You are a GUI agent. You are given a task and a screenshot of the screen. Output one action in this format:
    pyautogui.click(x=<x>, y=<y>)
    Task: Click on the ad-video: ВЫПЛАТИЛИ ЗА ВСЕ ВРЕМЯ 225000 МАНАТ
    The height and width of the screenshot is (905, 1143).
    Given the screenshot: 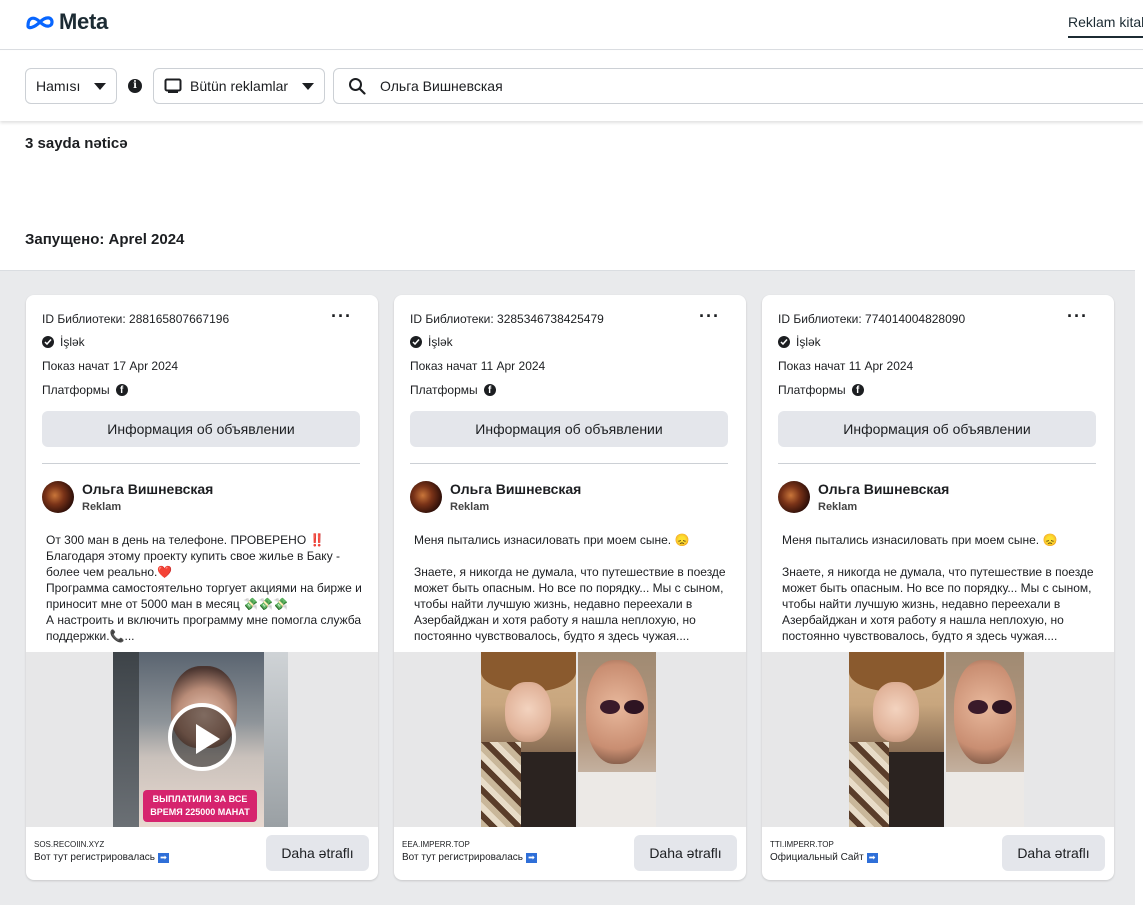 What is the action you would take?
    pyautogui.click(x=200, y=739)
    